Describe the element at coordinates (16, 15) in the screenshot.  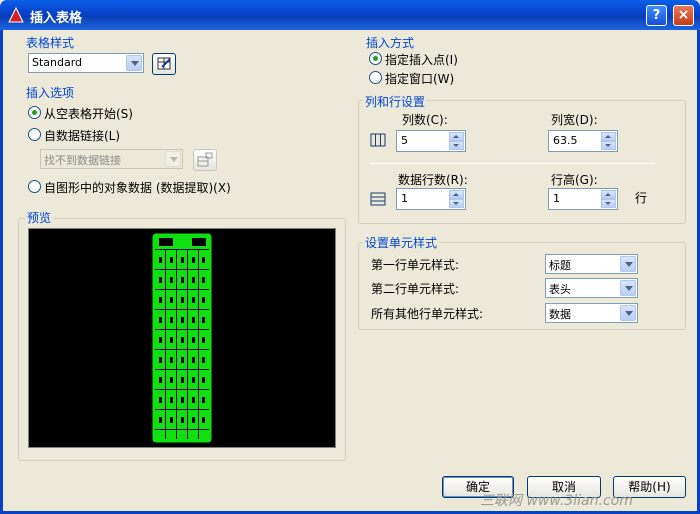
I see `app-icon` at that location.